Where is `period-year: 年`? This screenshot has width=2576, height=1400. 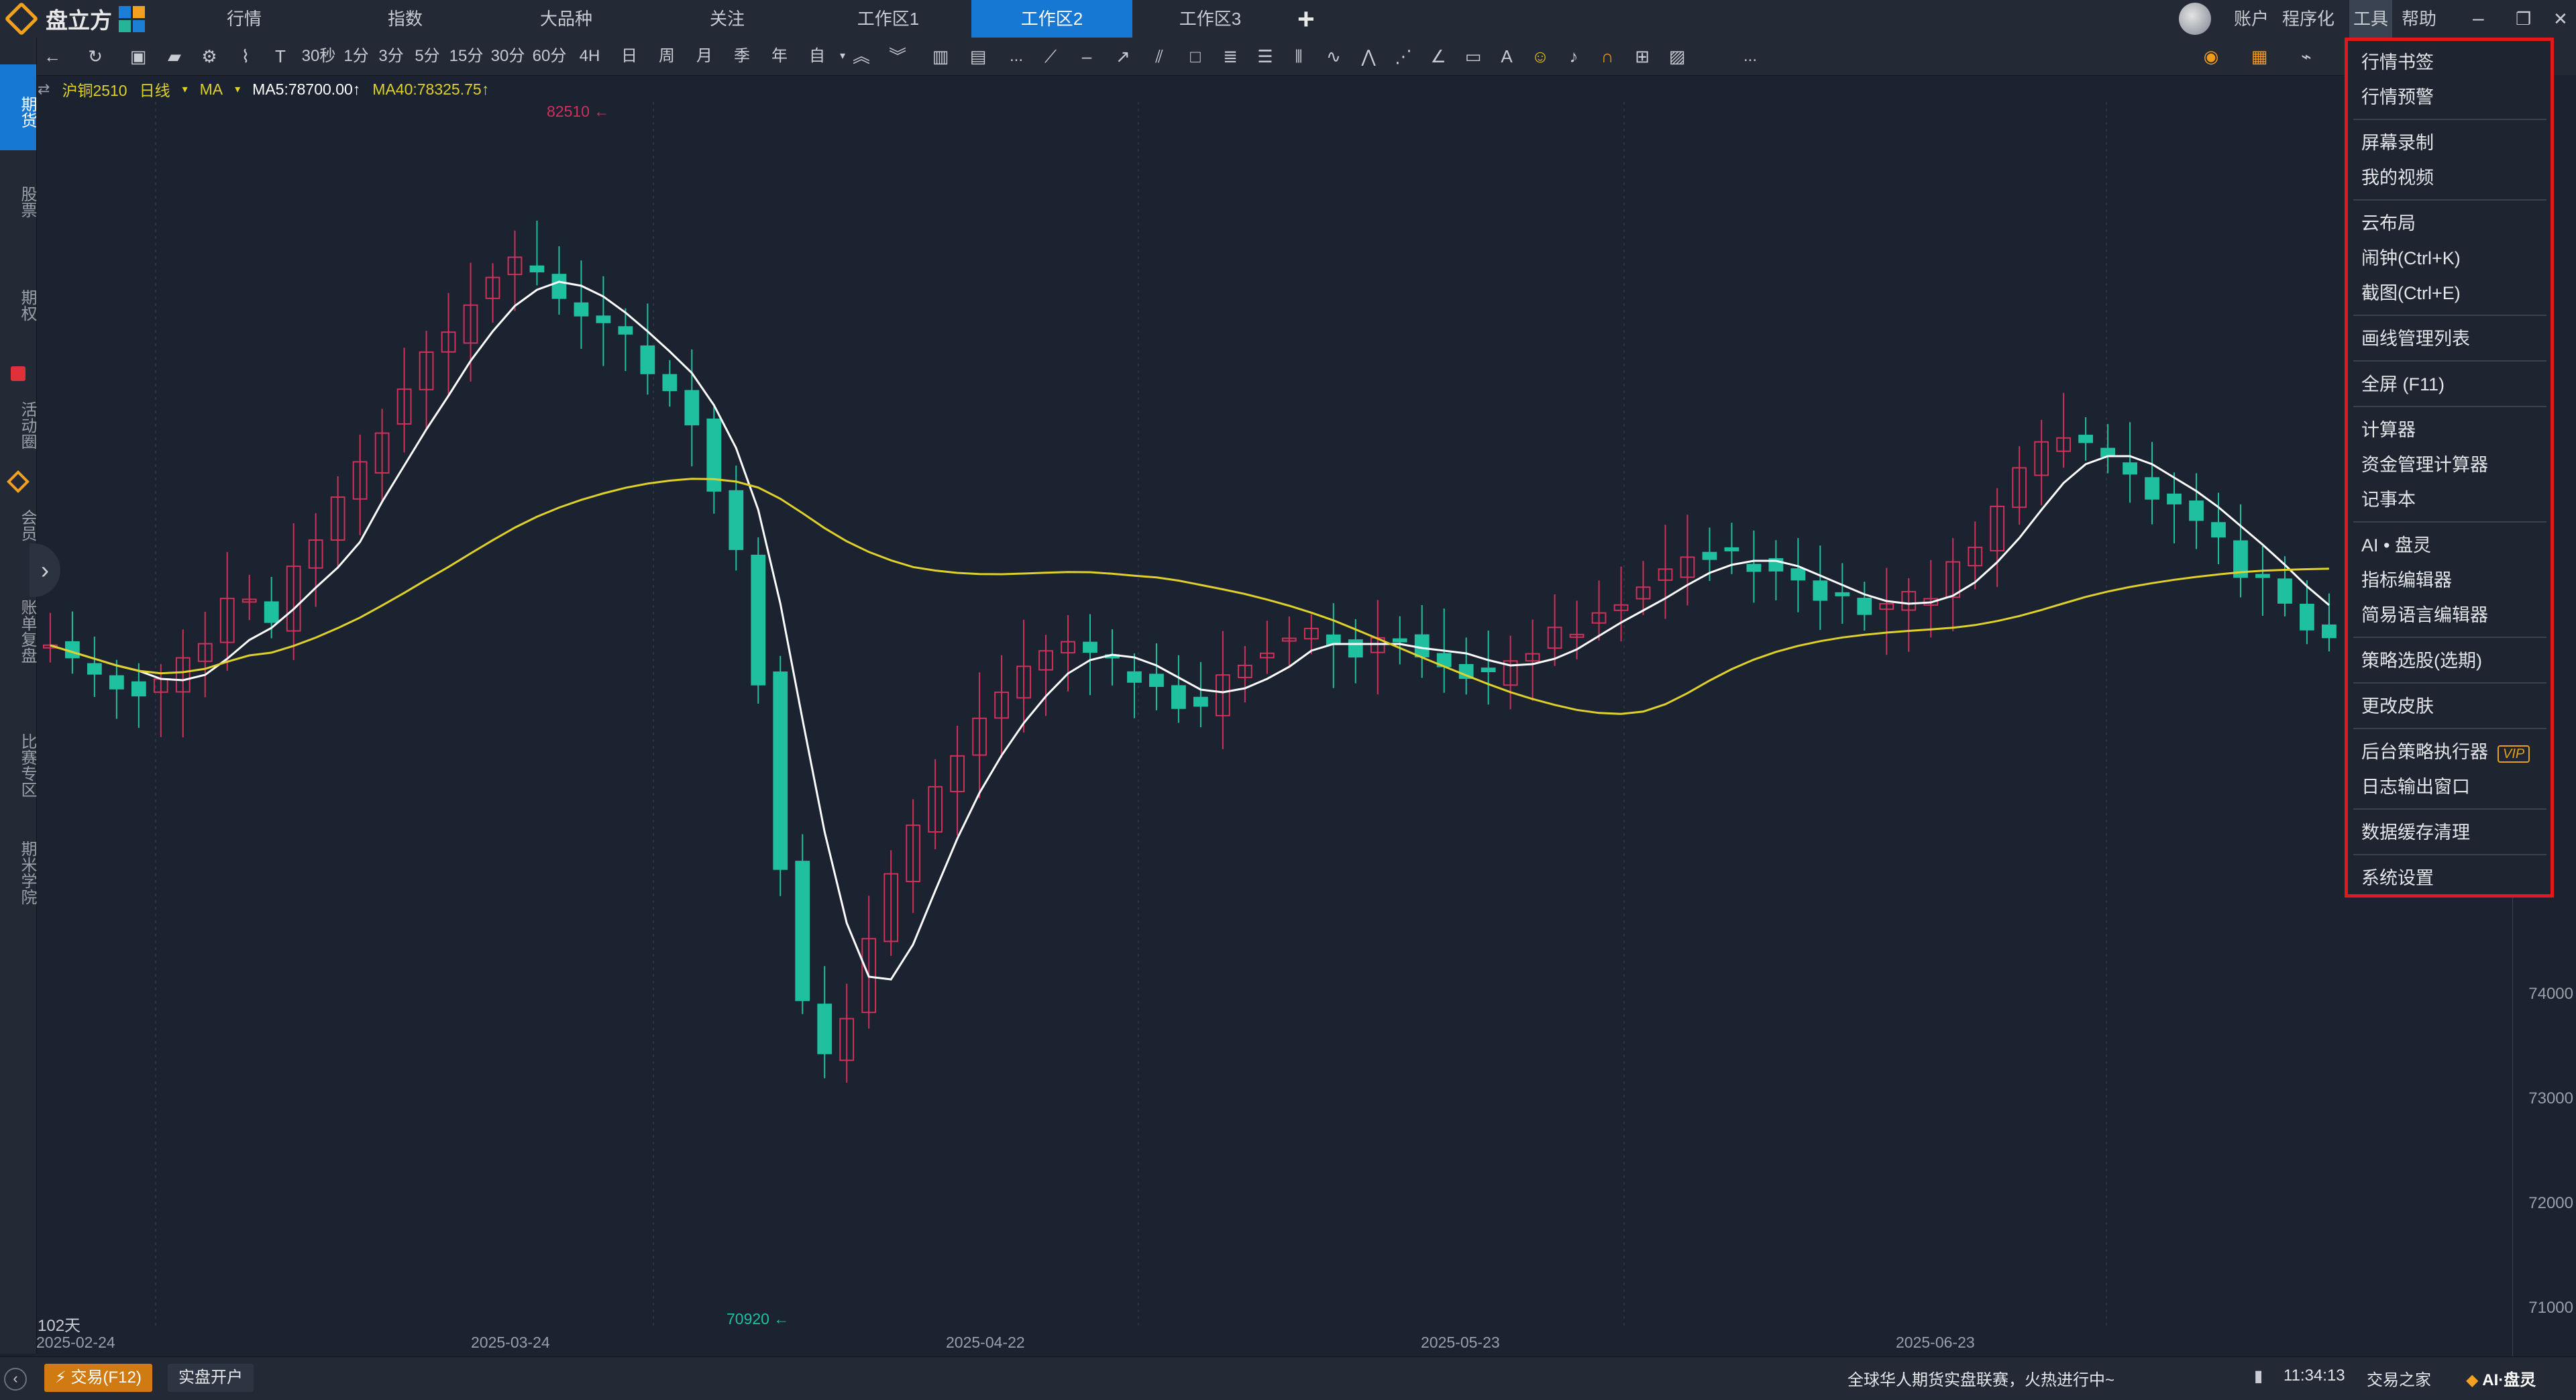
period-year: 年 is located at coordinates (779, 56).